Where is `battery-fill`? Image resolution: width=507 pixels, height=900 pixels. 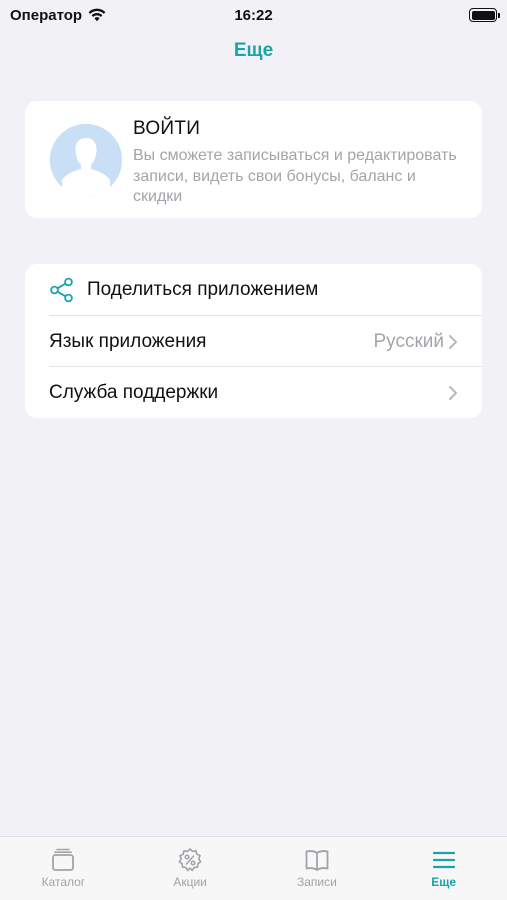
battery-fill is located at coordinates (483, 15).